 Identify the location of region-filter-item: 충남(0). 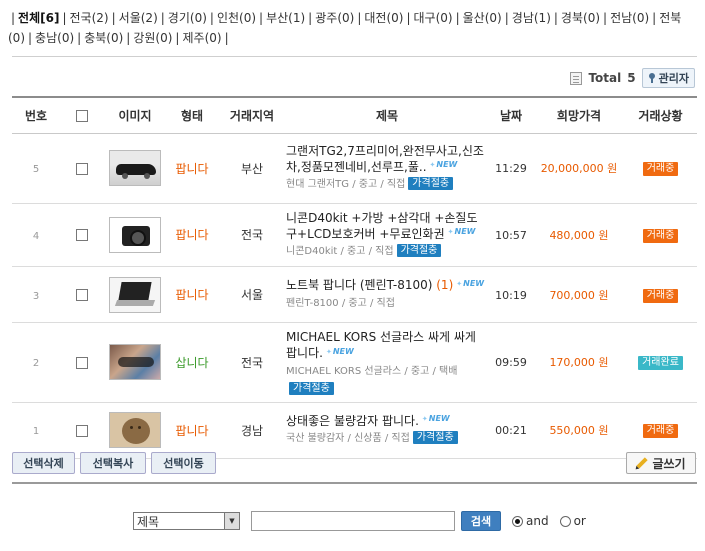
(54, 38).